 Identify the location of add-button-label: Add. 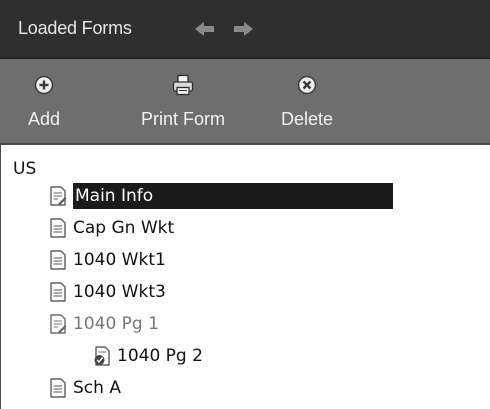
(44, 119).